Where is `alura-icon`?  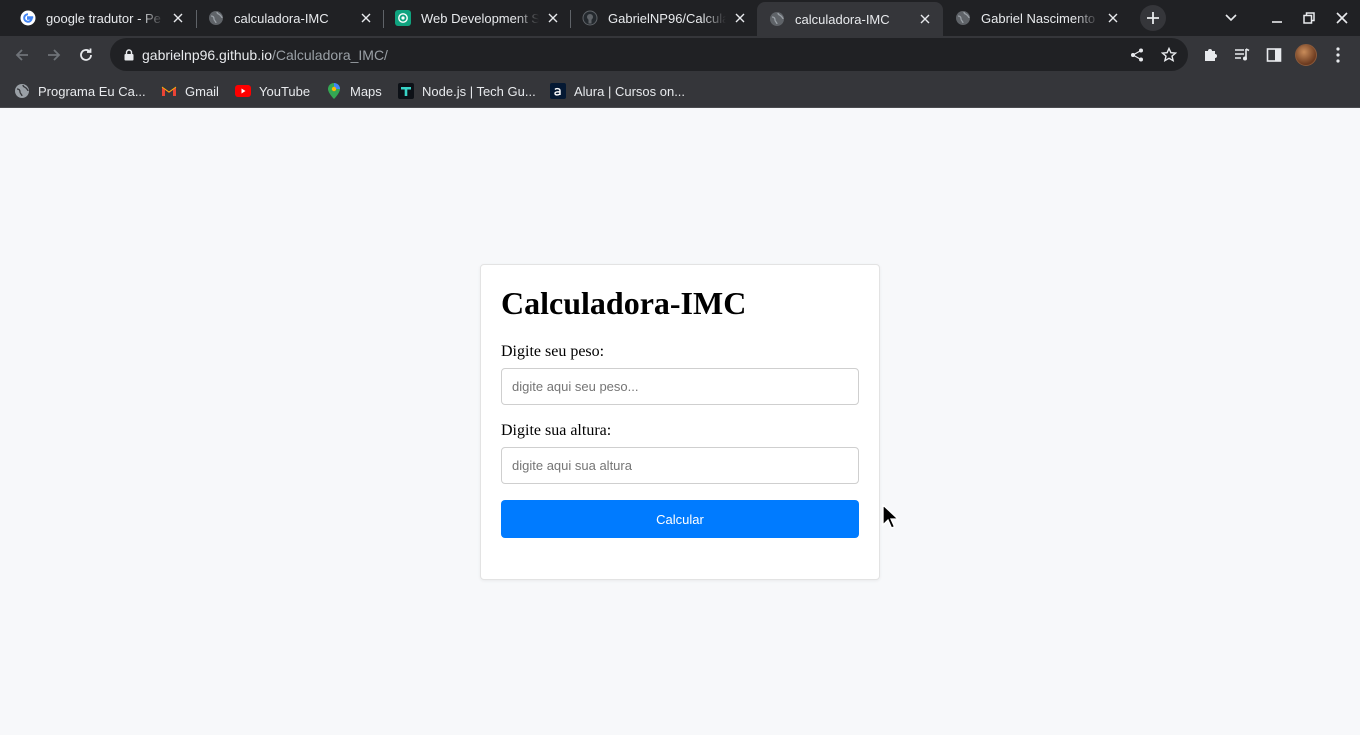
alura-icon is located at coordinates (558, 91).